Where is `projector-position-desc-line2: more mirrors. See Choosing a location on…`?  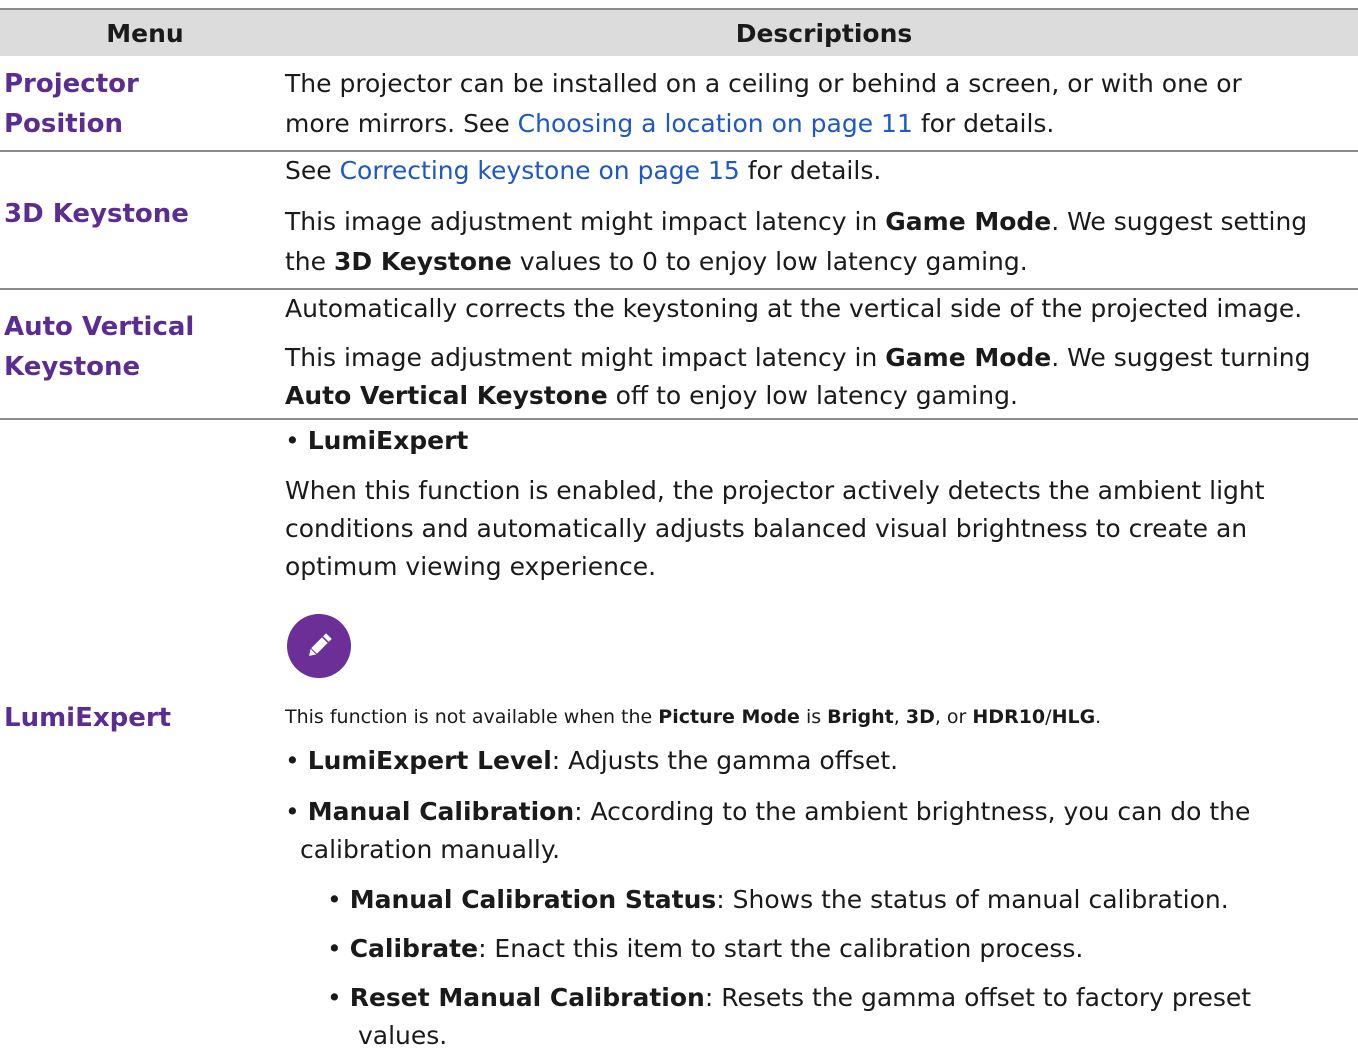 projector-position-desc-line2: more mirrors. See Choosing a location on… is located at coordinates (670, 123).